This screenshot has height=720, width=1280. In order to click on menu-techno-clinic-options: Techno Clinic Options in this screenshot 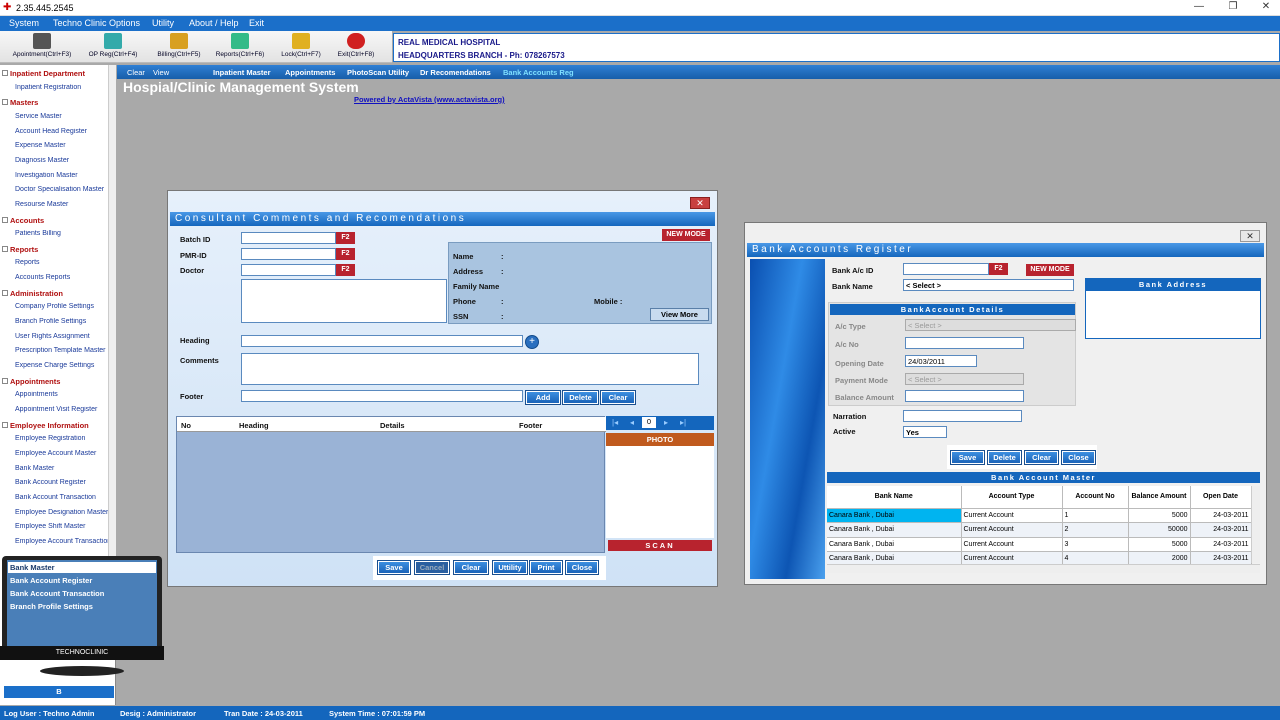, I will do `click(96, 23)`.